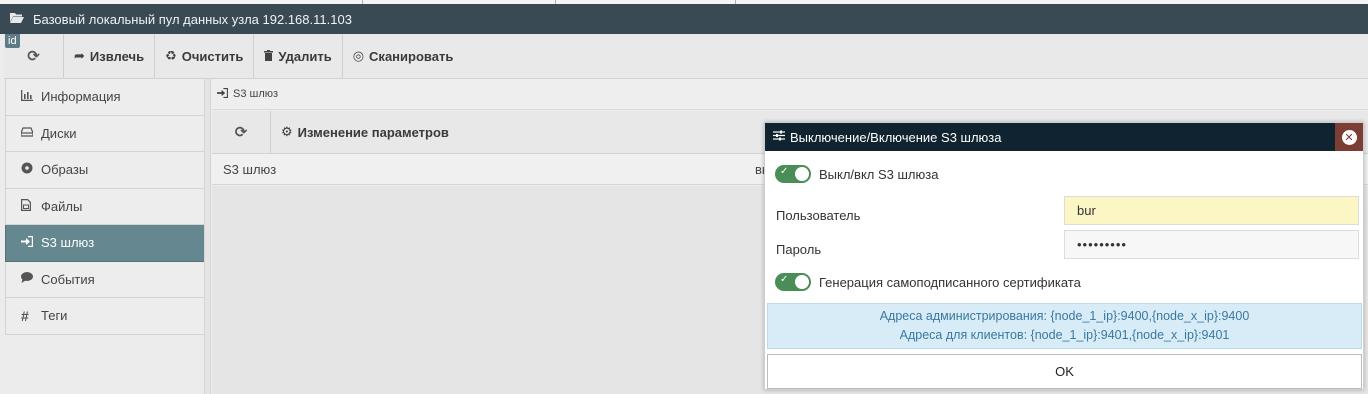 Image resolution: width=1368 pixels, height=394 pixels. What do you see at coordinates (171, 56) in the screenshot?
I see `recycle-icon: ♻` at bounding box center [171, 56].